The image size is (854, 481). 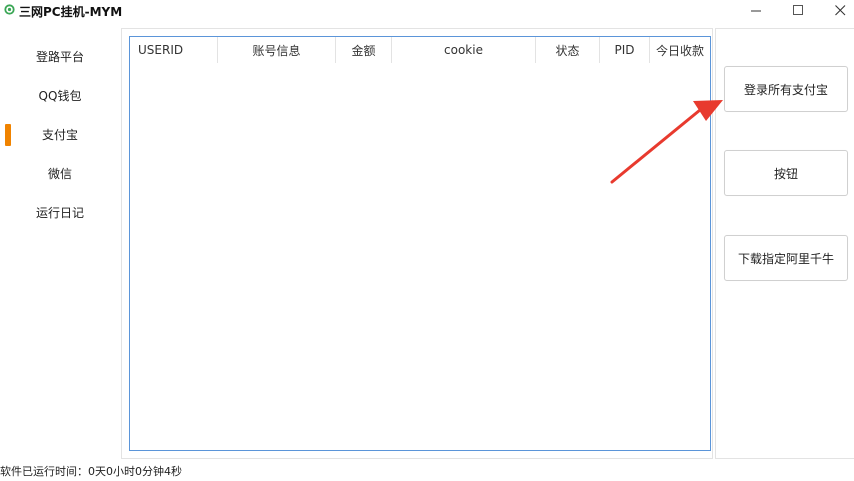 I want to click on sidebar-item-label: QQ钱包, so click(x=60, y=95).